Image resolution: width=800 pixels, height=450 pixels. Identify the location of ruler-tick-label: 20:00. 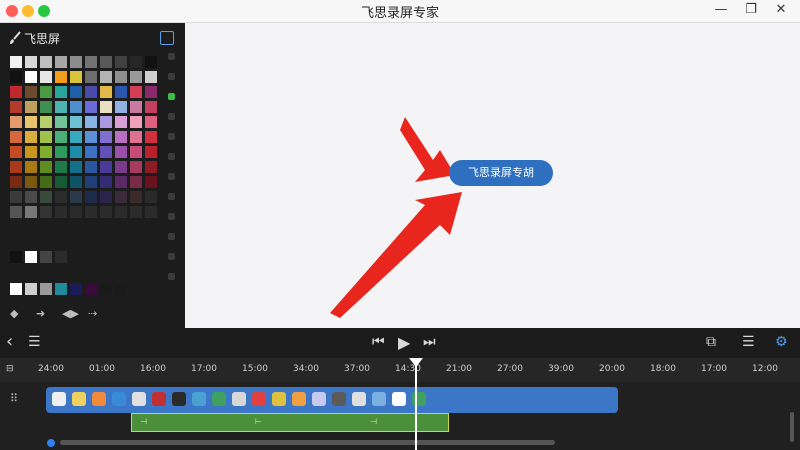
(612, 369).